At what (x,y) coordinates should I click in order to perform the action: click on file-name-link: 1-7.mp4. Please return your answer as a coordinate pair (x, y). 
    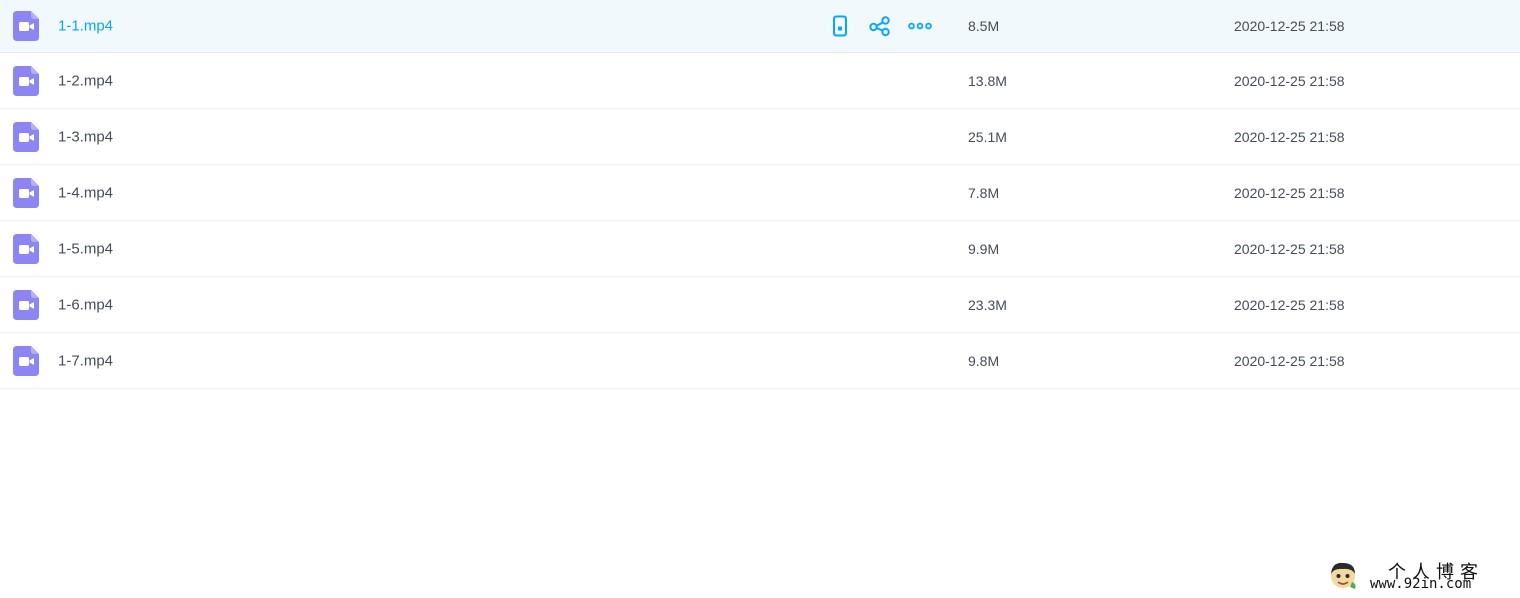
    Looking at the image, I should click on (85, 360).